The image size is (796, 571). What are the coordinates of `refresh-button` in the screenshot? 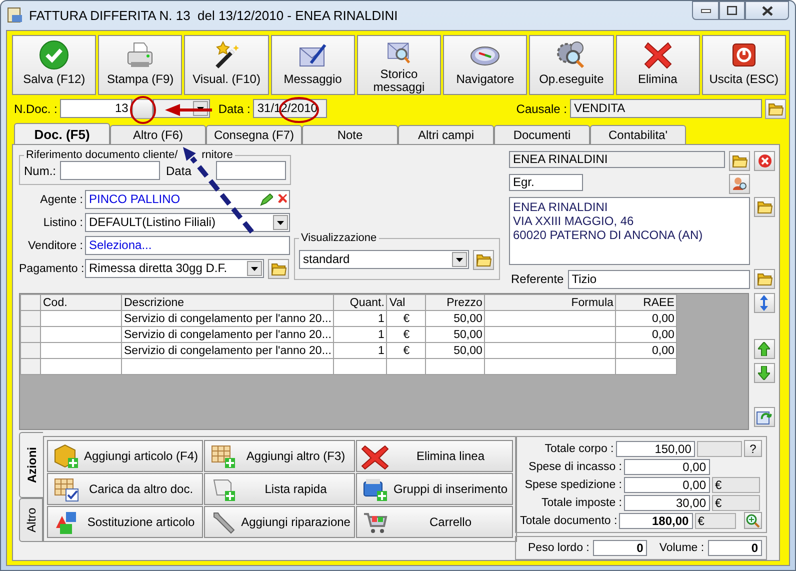 It's located at (764, 417).